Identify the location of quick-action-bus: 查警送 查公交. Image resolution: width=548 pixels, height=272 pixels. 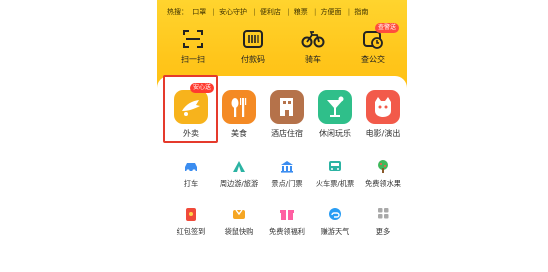
(373, 44).